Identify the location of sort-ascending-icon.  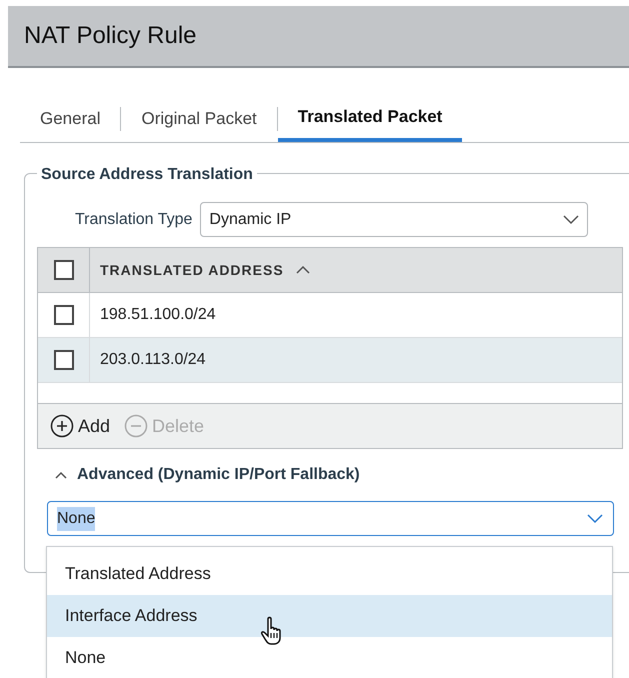
(303, 270).